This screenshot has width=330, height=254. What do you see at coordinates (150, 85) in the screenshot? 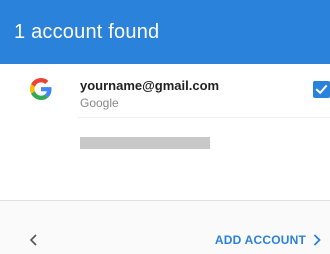
I see `account-email: yourname@gmail.com` at bounding box center [150, 85].